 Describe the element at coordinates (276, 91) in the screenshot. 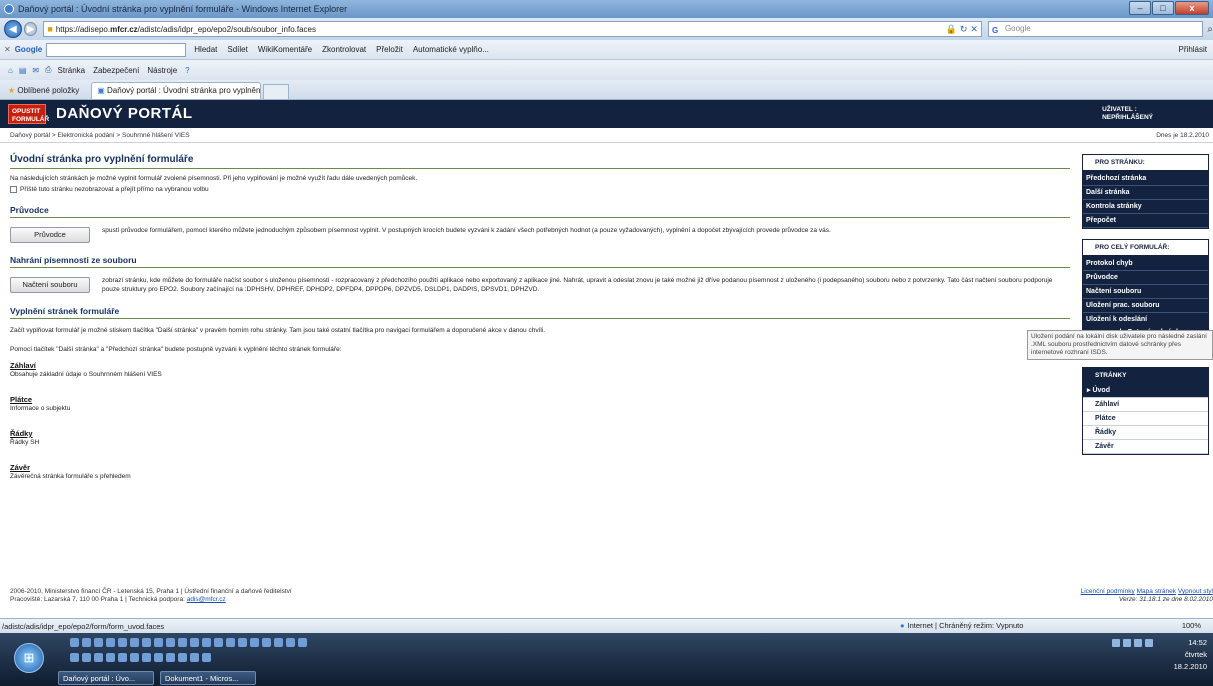

I see `new-tab-button` at that location.